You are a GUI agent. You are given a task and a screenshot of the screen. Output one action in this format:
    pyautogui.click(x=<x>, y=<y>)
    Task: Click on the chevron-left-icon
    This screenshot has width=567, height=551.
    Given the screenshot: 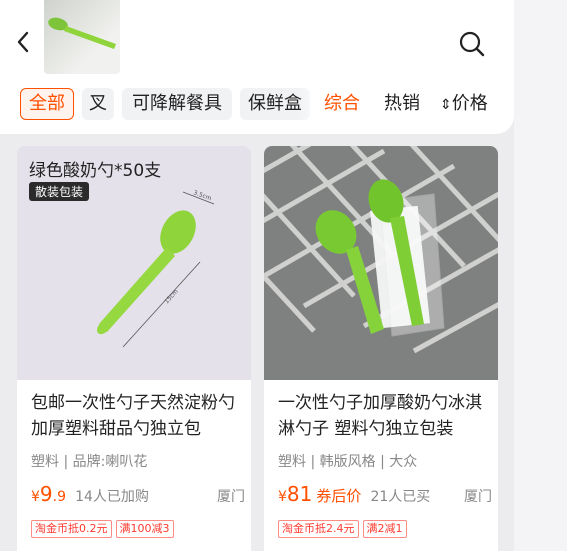 What is the action you would take?
    pyautogui.click(x=23, y=42)
    